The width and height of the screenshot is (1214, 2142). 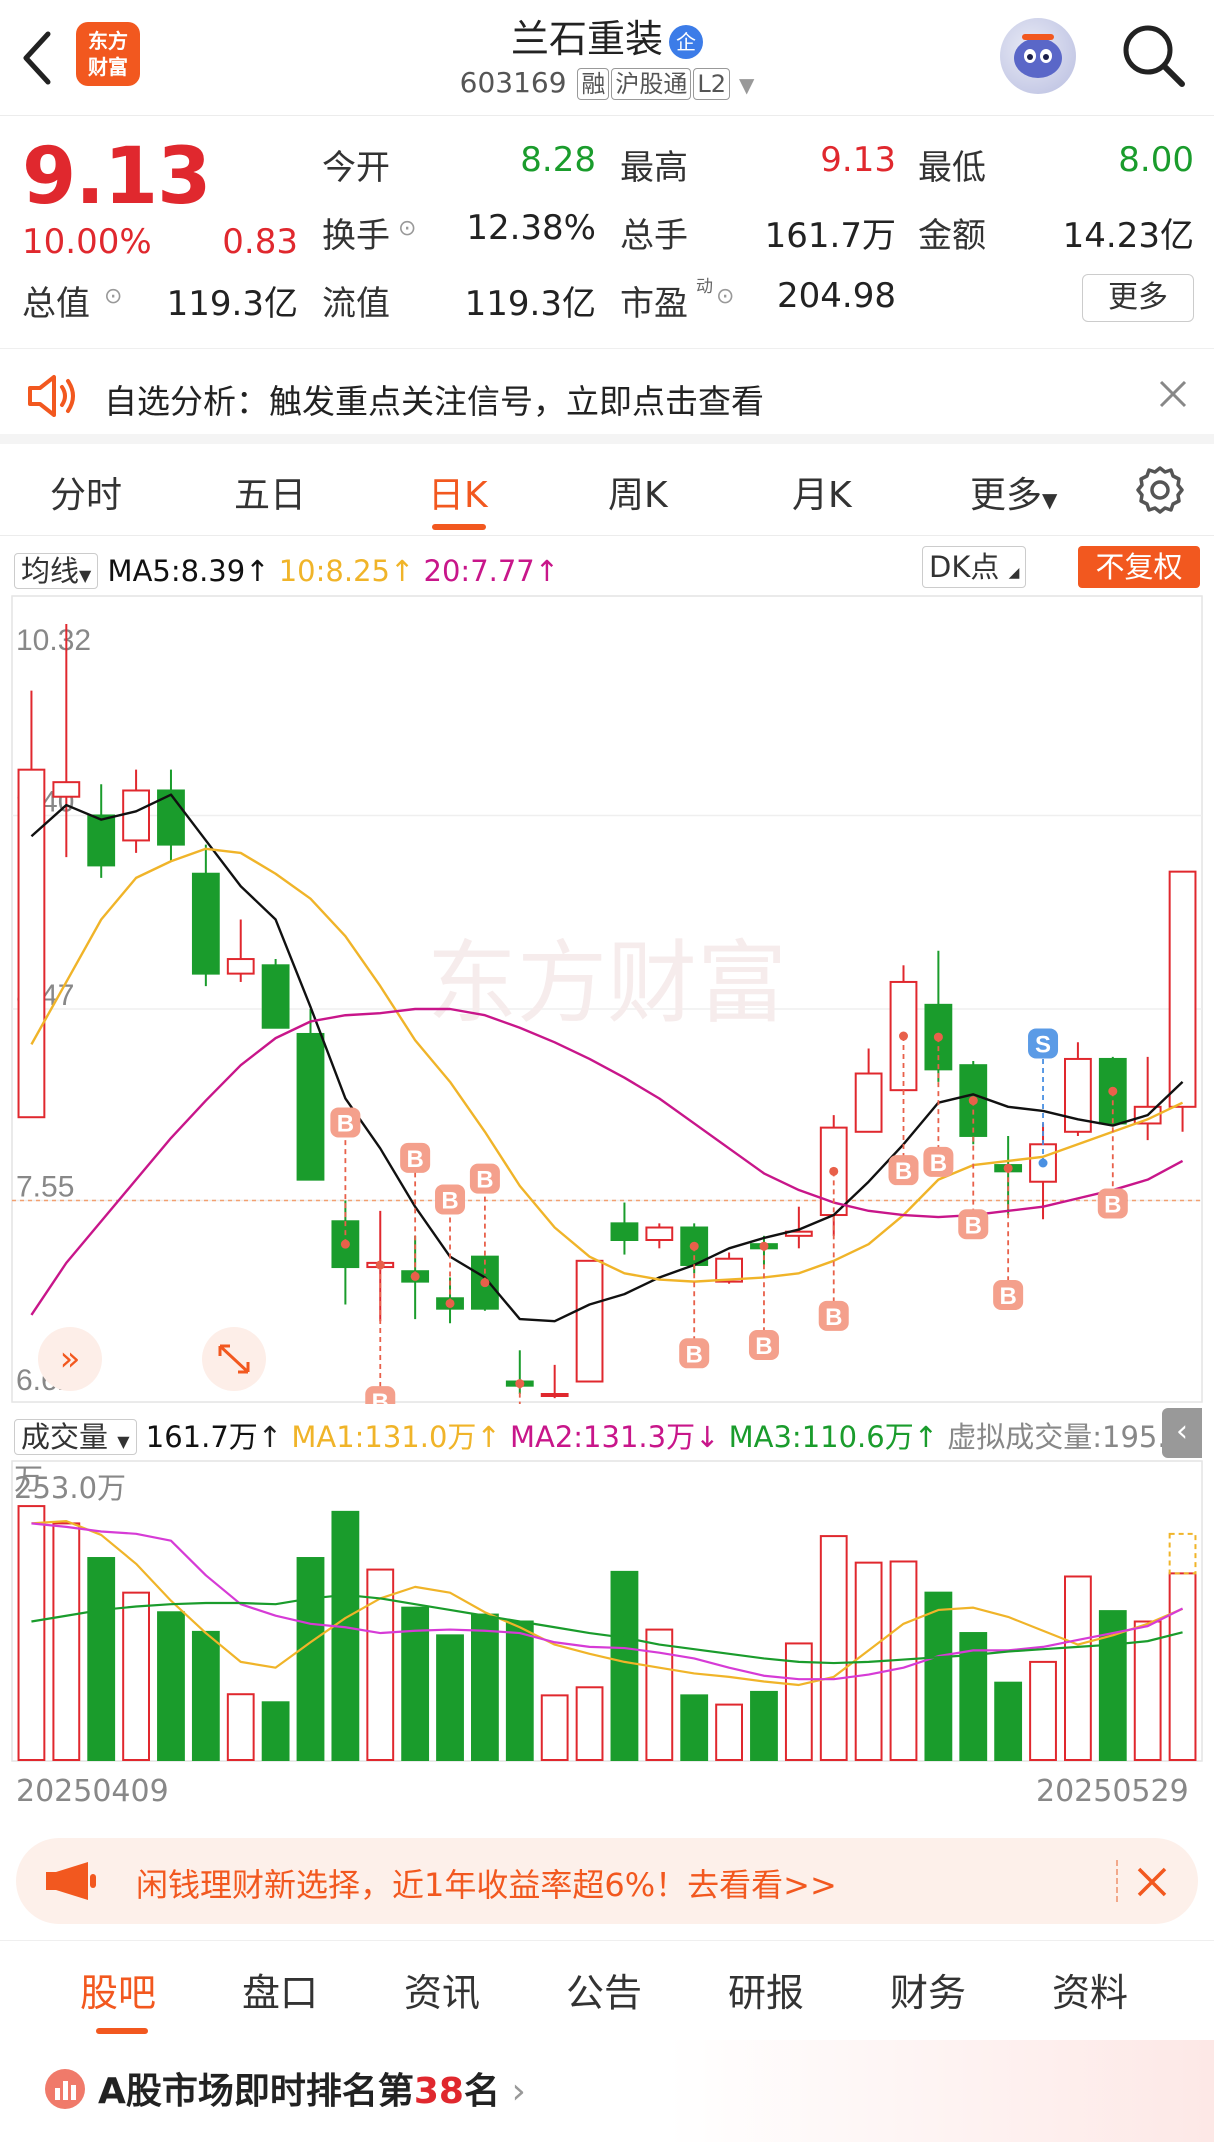 I want to click on tab-news: 资讯, so click(x=442, y=1989).